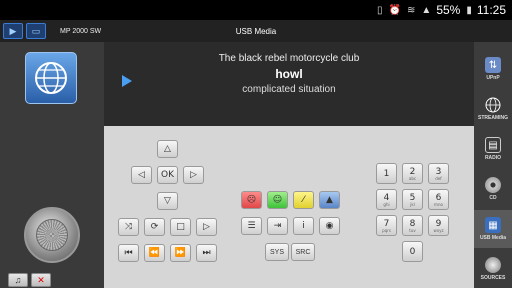 This screenshot has width=512, height=288. I want to click on key-digit: 6, so click(438, 197).